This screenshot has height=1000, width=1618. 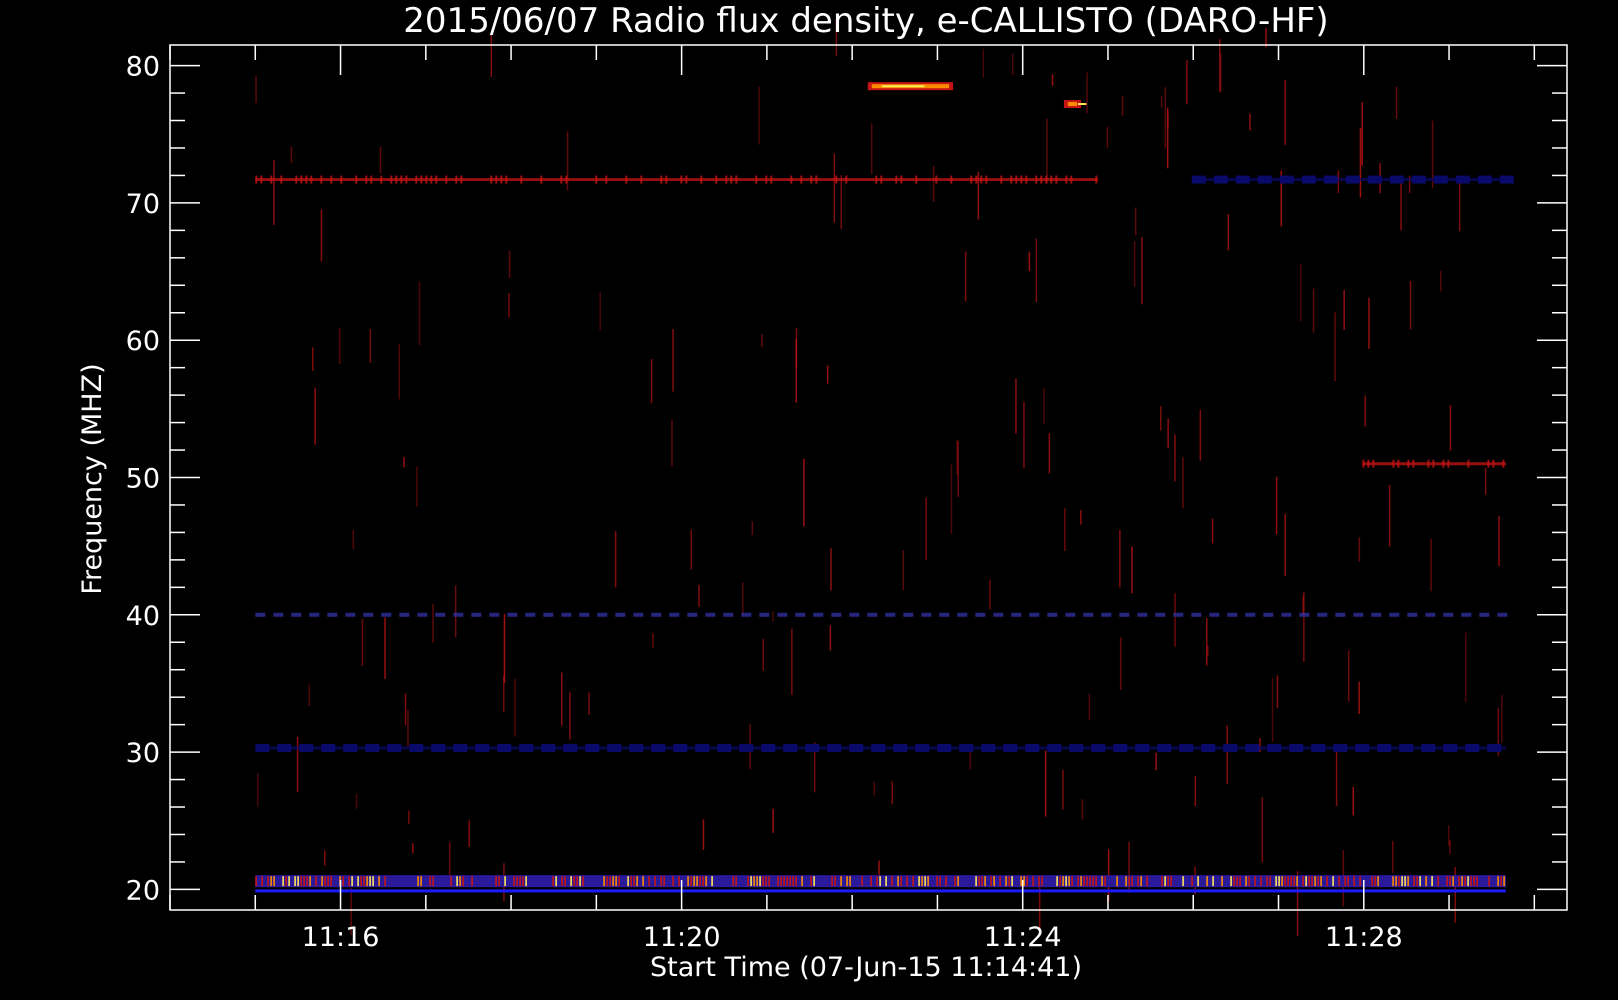 What do you see at coordinates (341, 937) in the screenshot?
I see `x-tick-label: 11:16` at bounding box center [341, 937].